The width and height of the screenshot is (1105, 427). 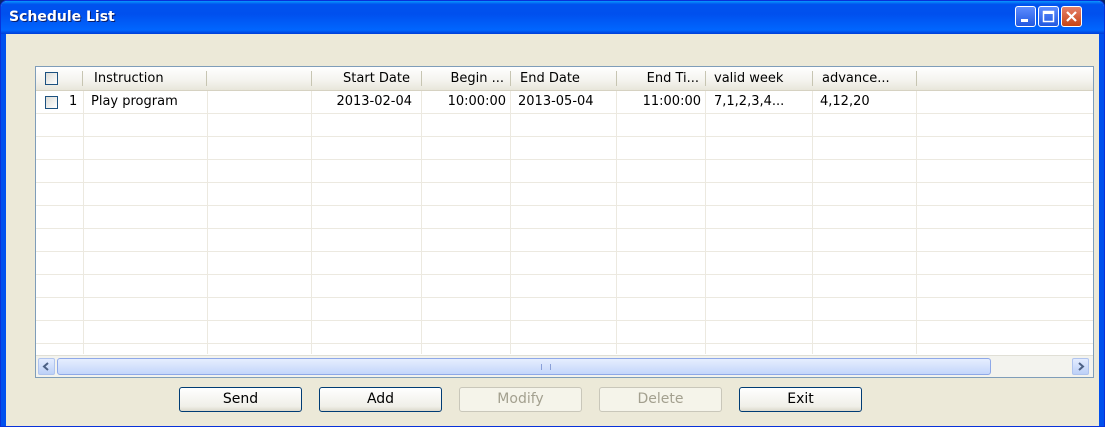 What do you see at coordinates (845, 101) in the screenshot?
I see `cell-advance: 4,12,20` at bounding box center [845, 101].